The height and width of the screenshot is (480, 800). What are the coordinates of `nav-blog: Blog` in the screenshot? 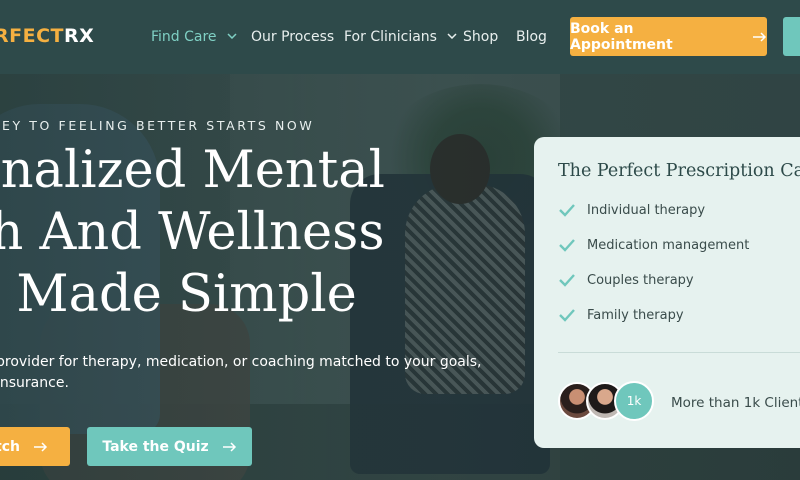 It's located at (531, 37).